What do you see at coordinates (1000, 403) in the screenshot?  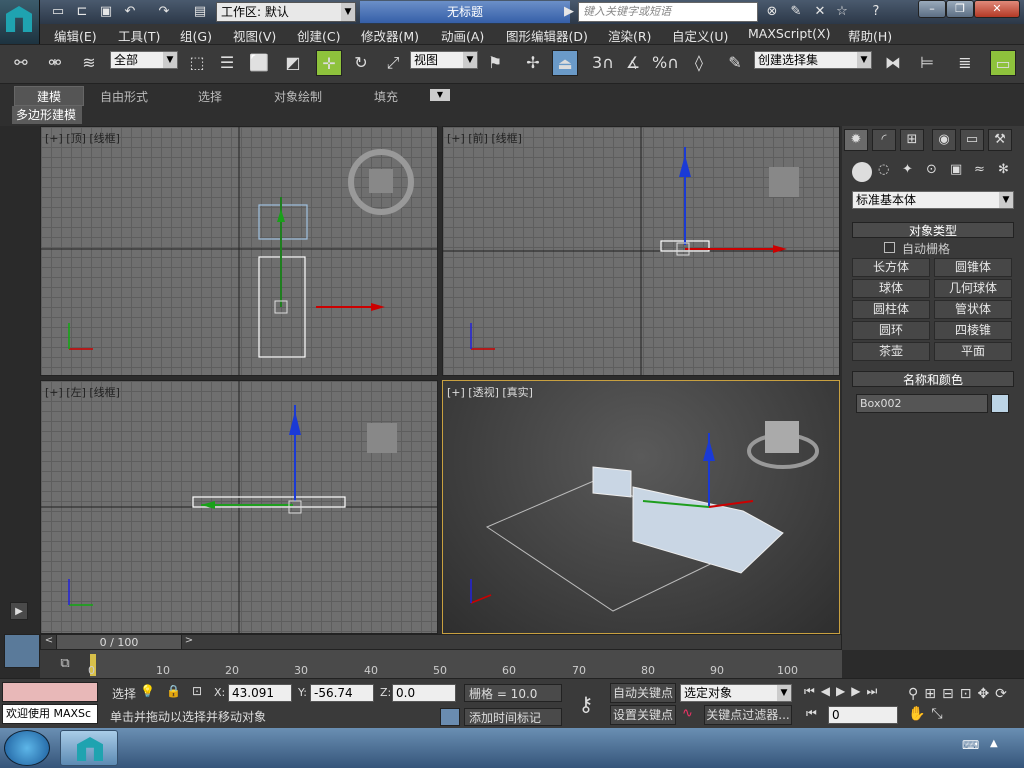 I see `object-color-swatch` at bounding box center [1000, 403].